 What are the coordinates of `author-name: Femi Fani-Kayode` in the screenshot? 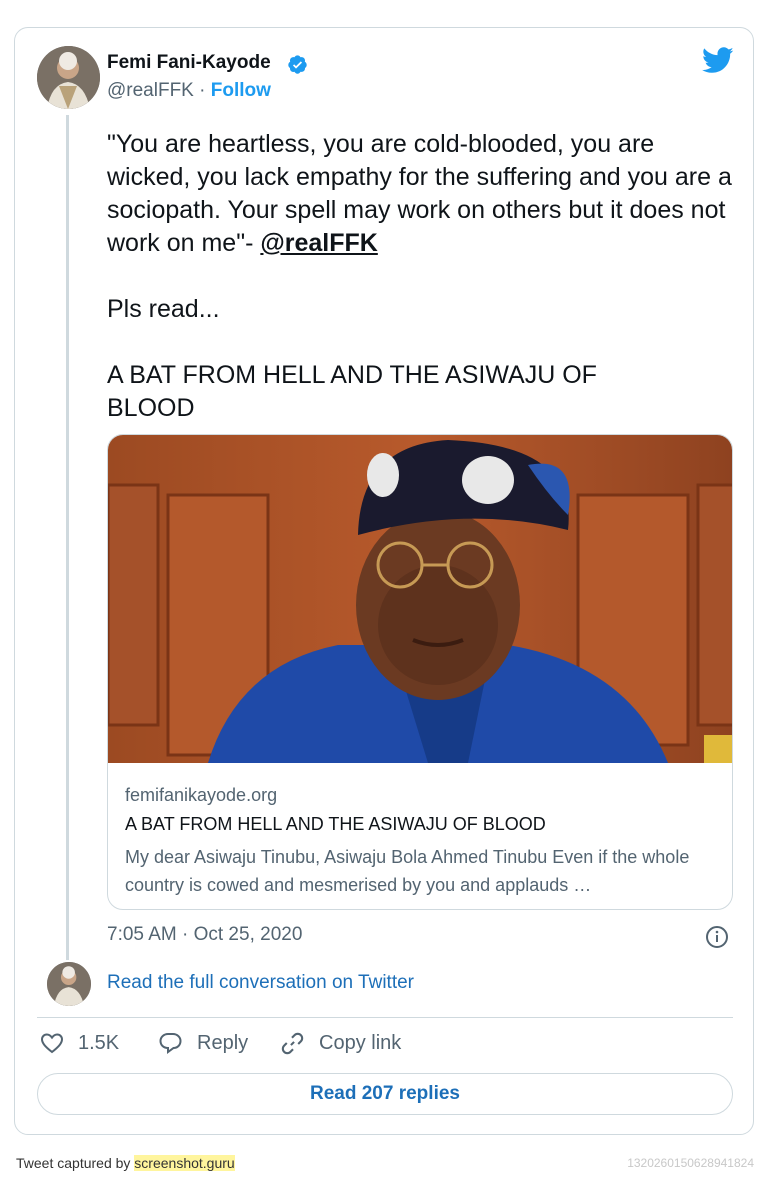 It's located at (189, 63).